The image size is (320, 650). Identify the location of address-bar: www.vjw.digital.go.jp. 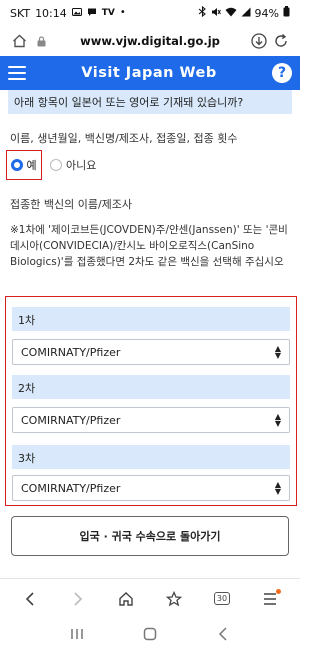
(150, 41).